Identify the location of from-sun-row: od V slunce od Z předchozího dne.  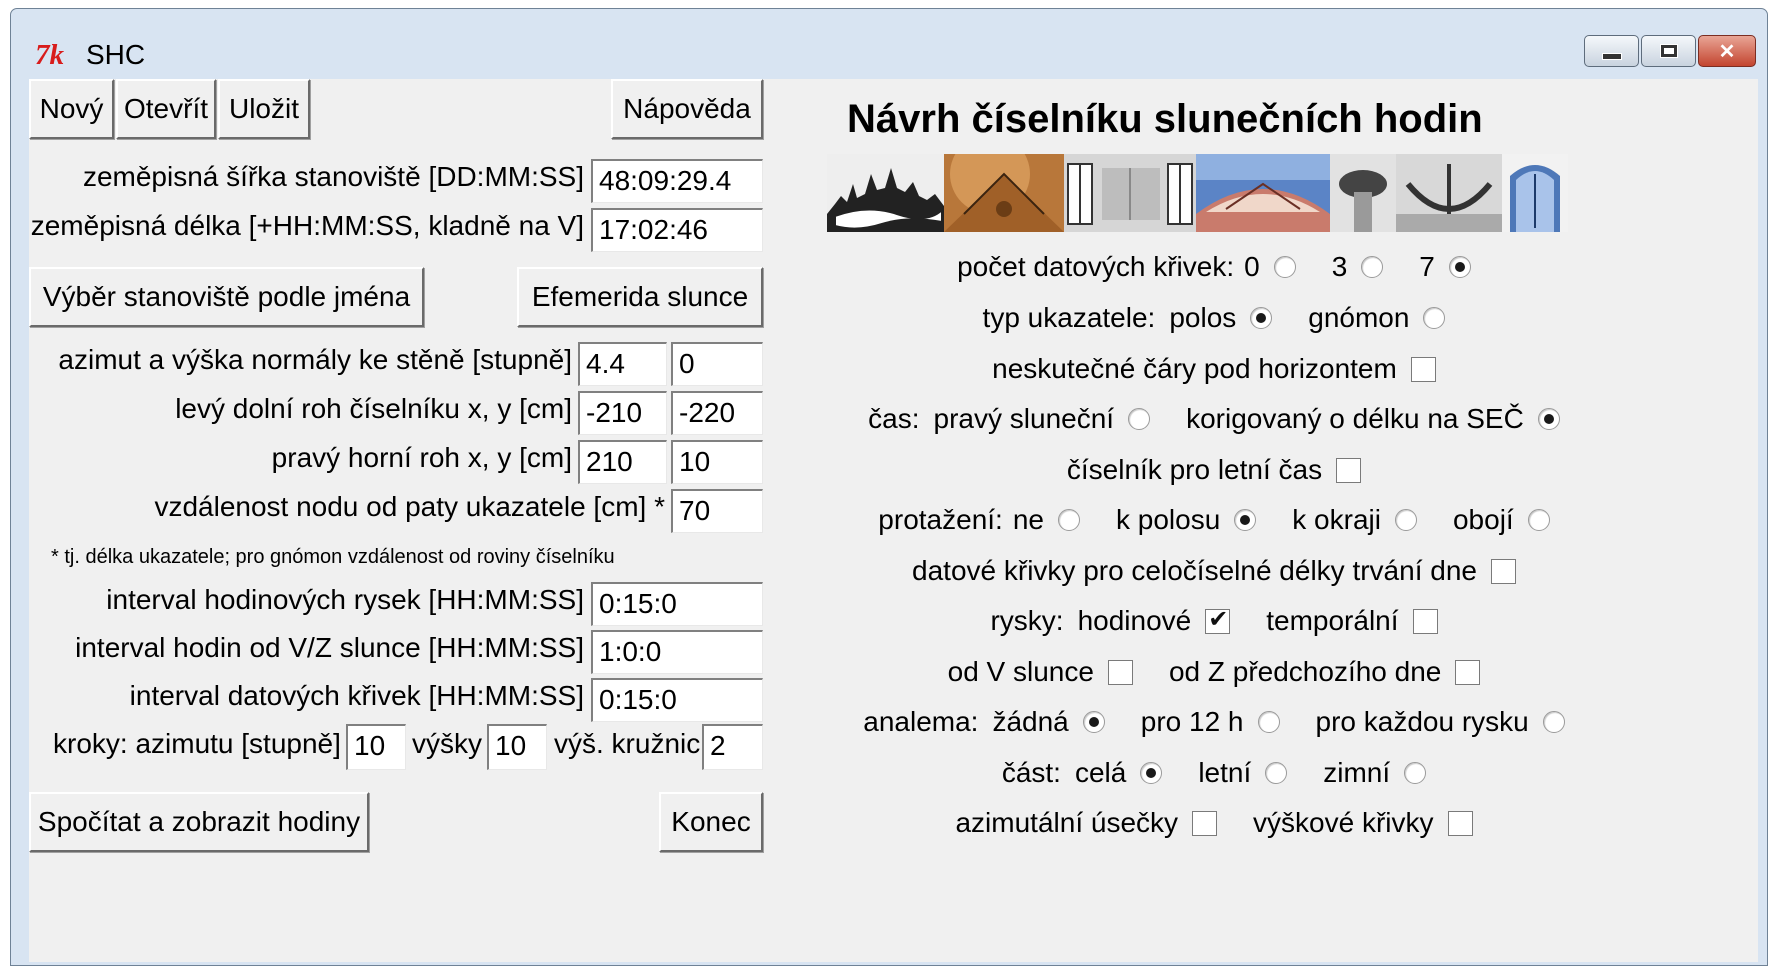
(1214, 672).